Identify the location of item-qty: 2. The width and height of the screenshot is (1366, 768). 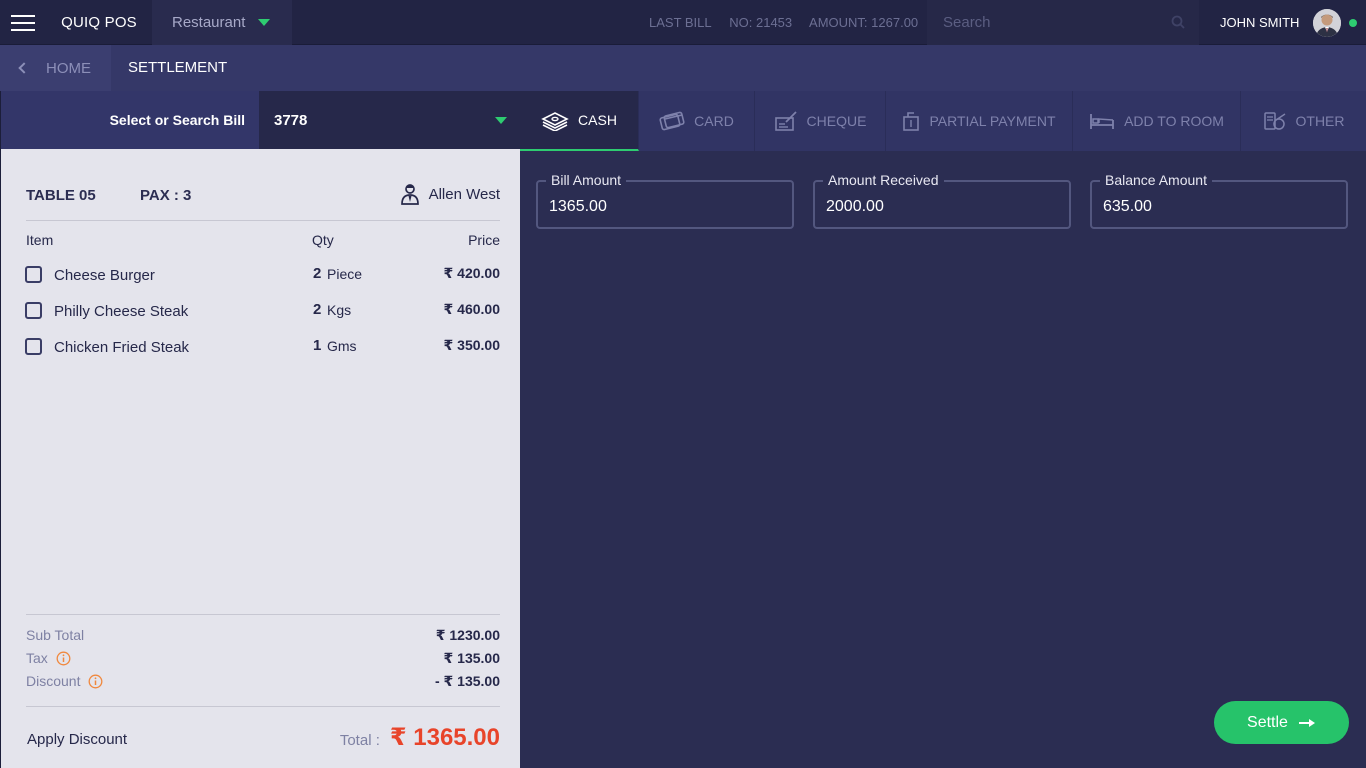
(317, 273).